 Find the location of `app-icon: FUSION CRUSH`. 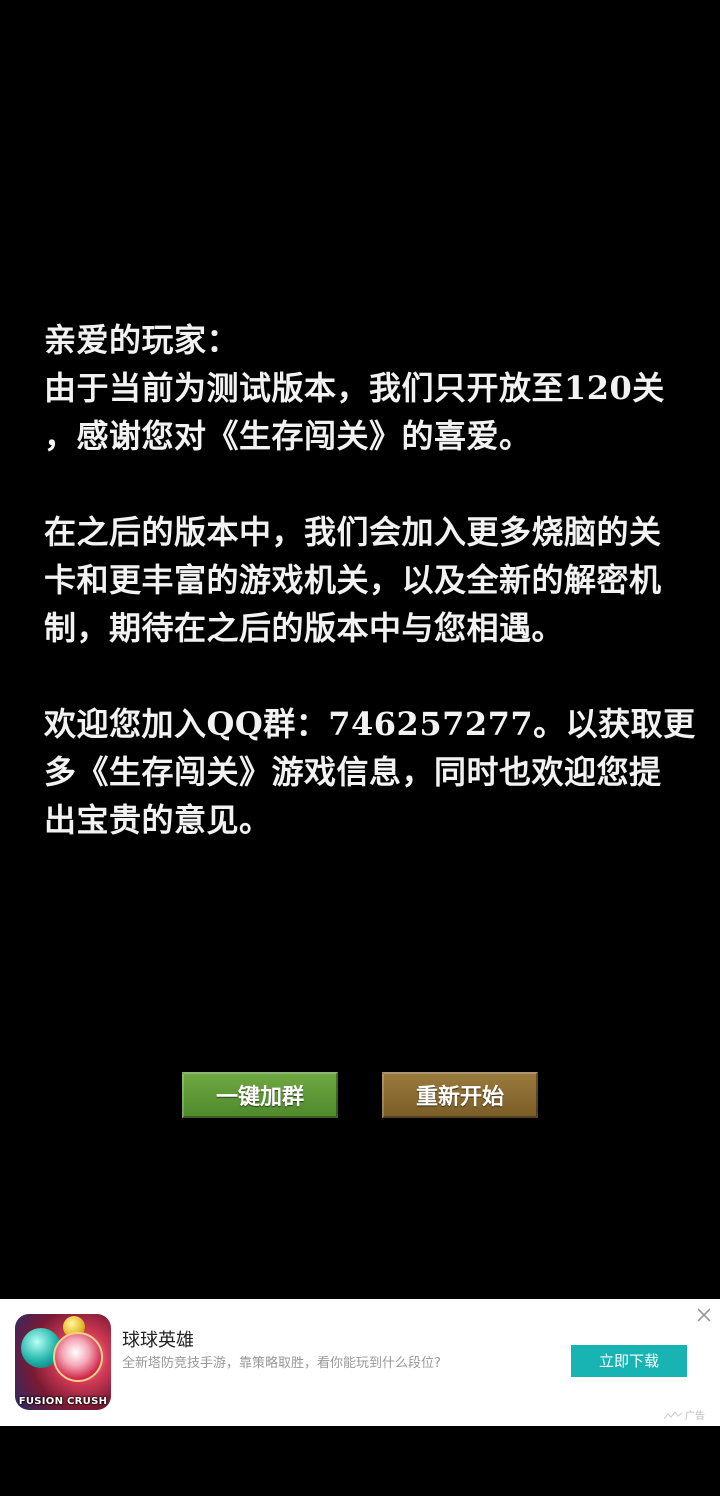

app-icon: FUSION CRUSH is located at coordinates (63, 1362).